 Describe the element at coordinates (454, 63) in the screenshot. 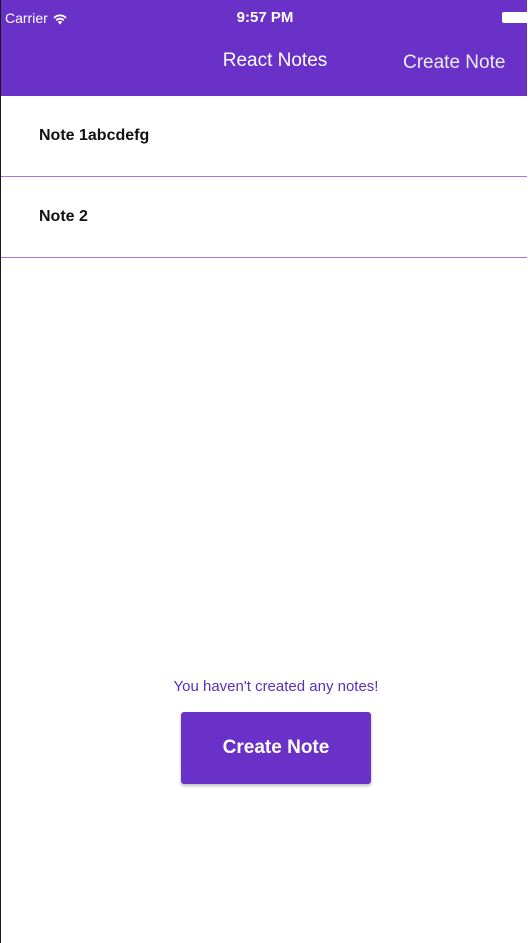

I see `create-note-nav-button: Create Note` at that location.